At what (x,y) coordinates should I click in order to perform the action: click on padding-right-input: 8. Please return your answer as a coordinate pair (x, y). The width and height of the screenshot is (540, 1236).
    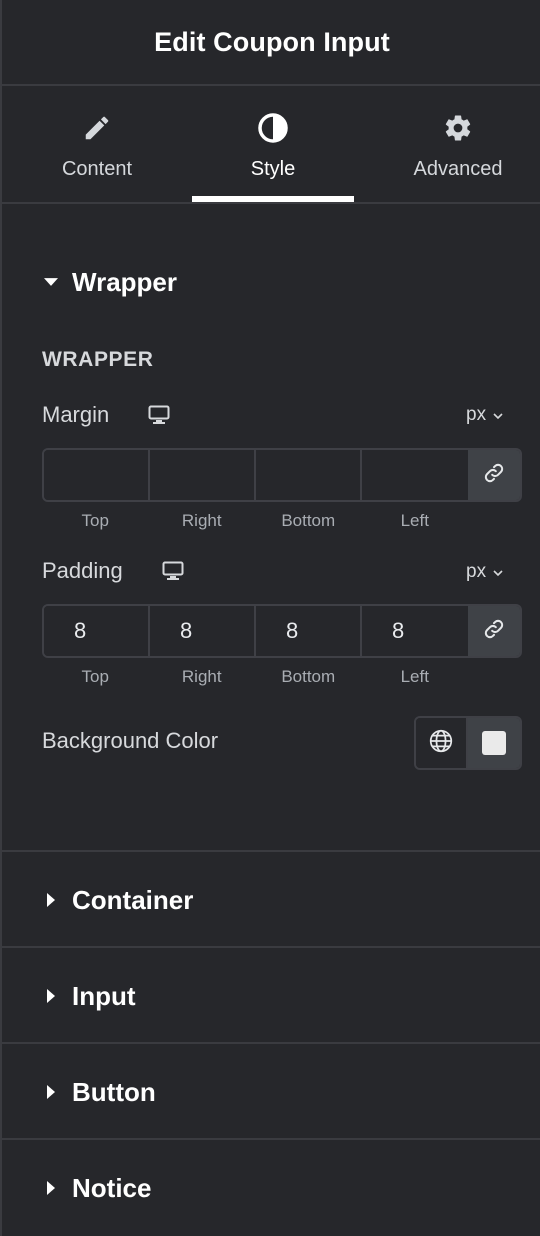
    Looking at the image, I should click on (203, 631).